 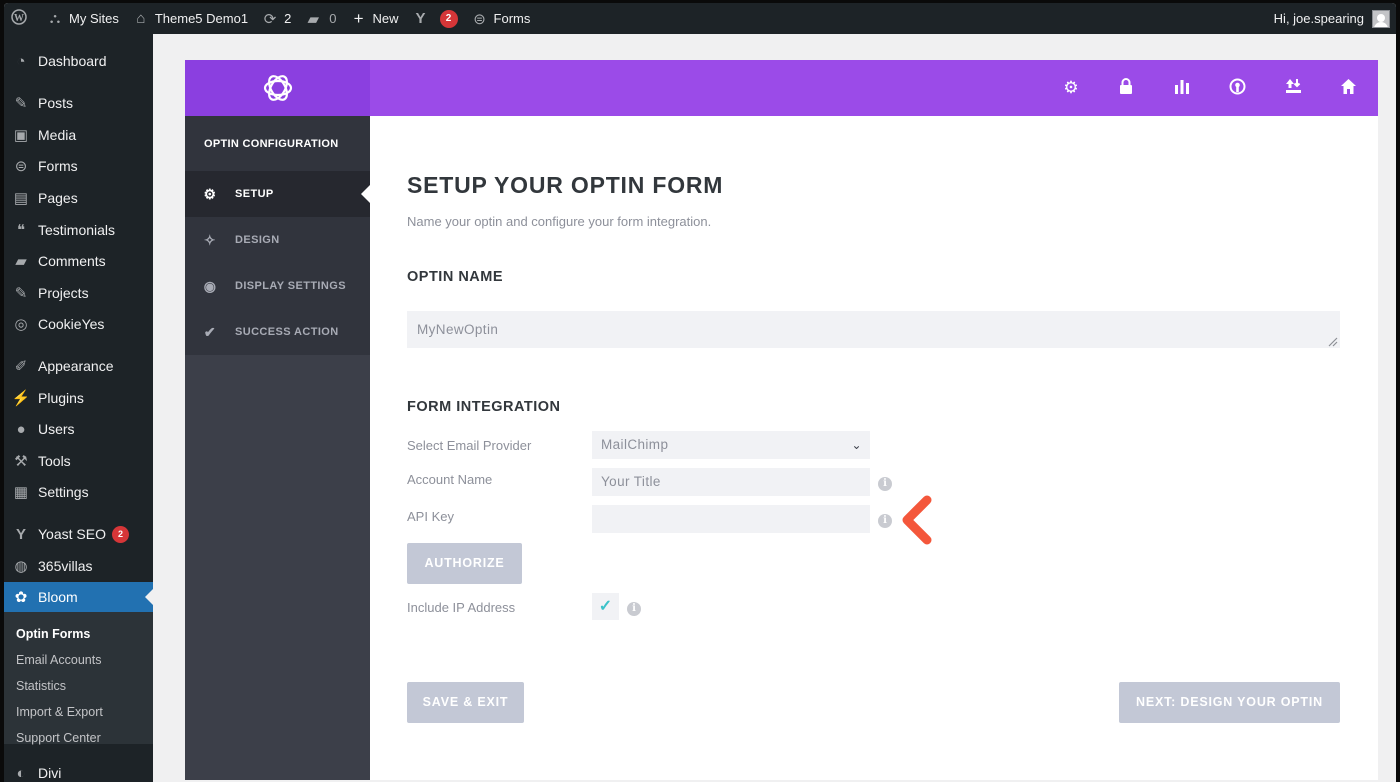 What do you see at coordinates (731, 445) in the screenshot?
I see `email-provider-select: MailChimp ⌄` at bounding box center [731, 445].